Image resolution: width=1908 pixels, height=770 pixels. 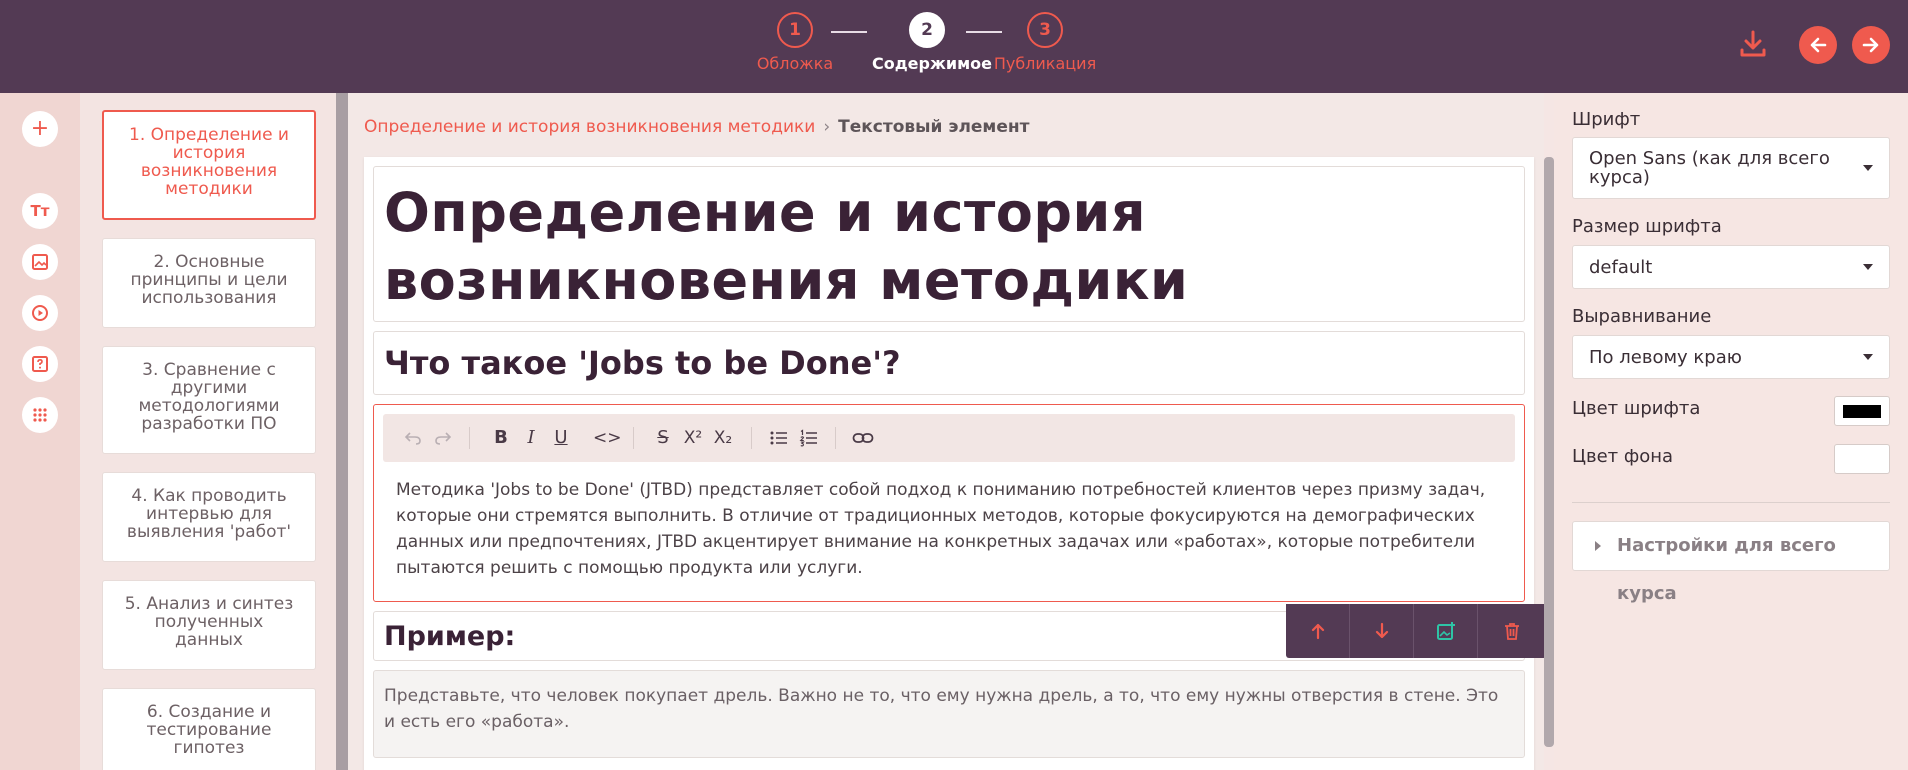 I want to click on chapter-label: 6. Создание и тестирование гипотез, so click(x=209, y=730).